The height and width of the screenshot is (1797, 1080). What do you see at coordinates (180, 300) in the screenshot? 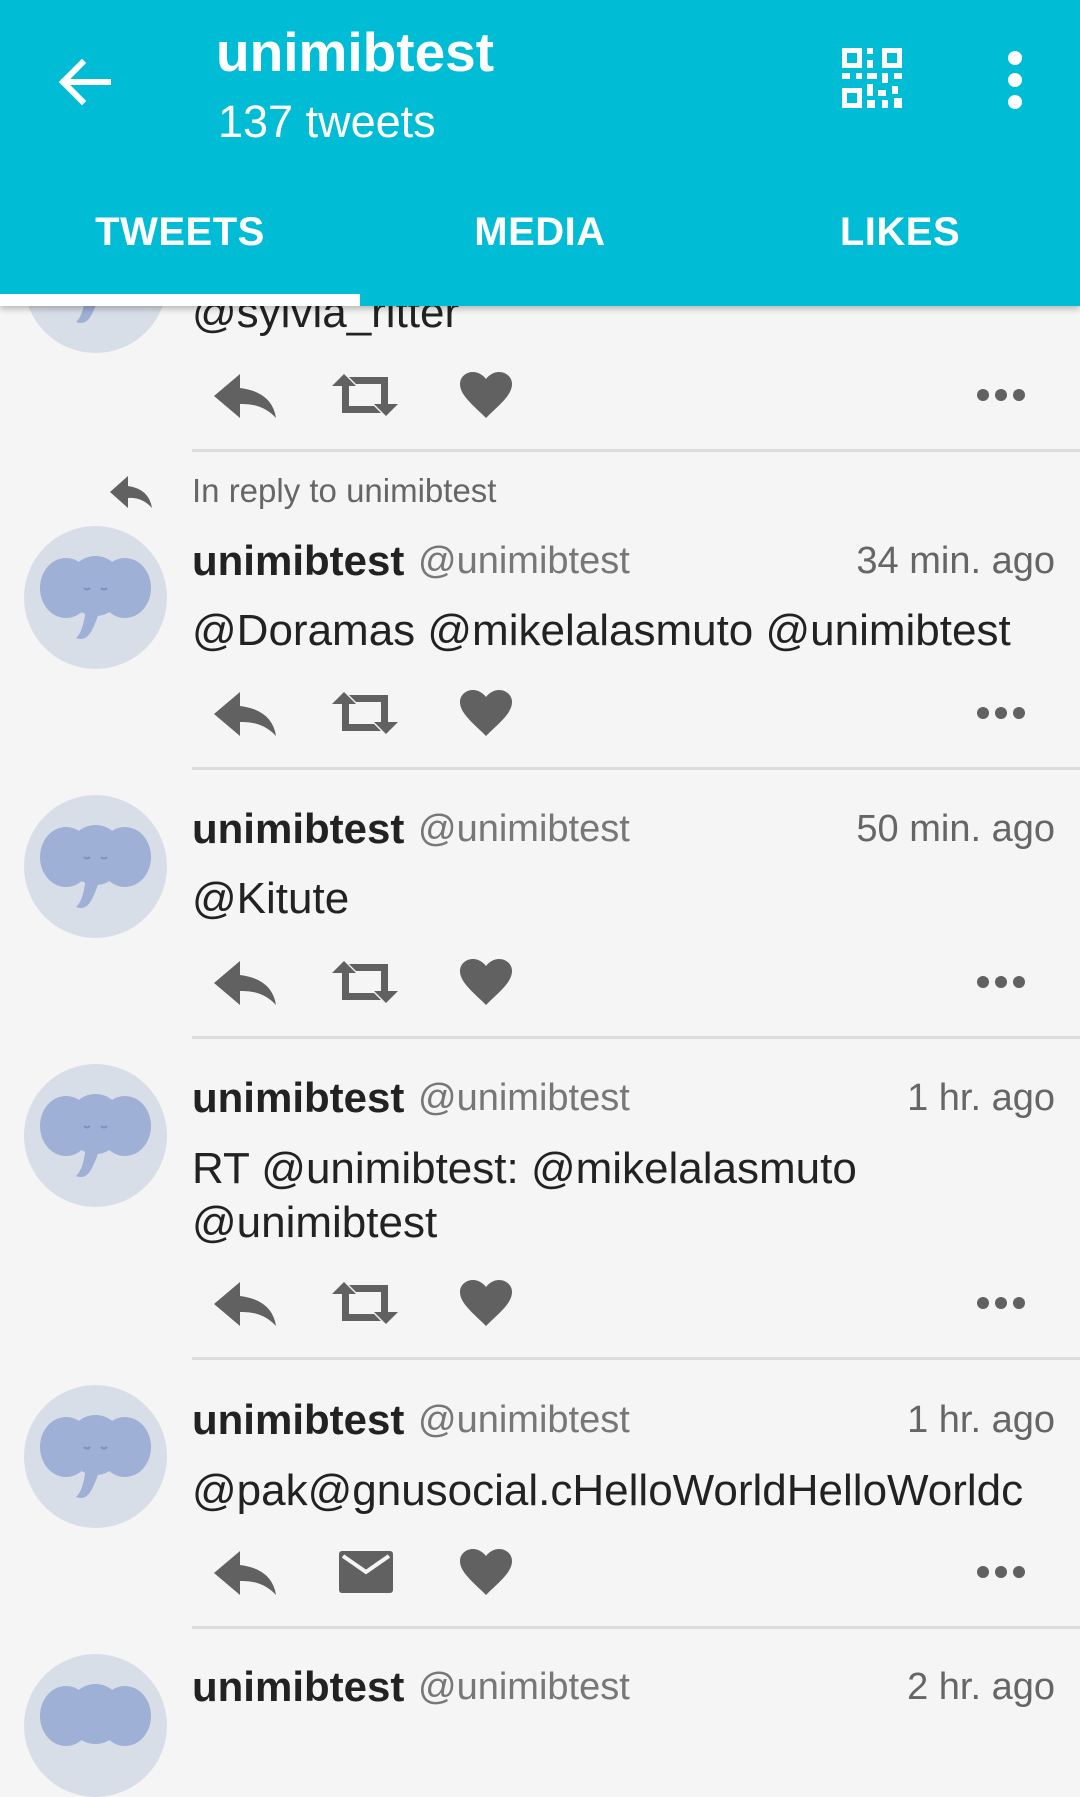
I see `selected-tab-indicator` at bounding box center [180, 300].